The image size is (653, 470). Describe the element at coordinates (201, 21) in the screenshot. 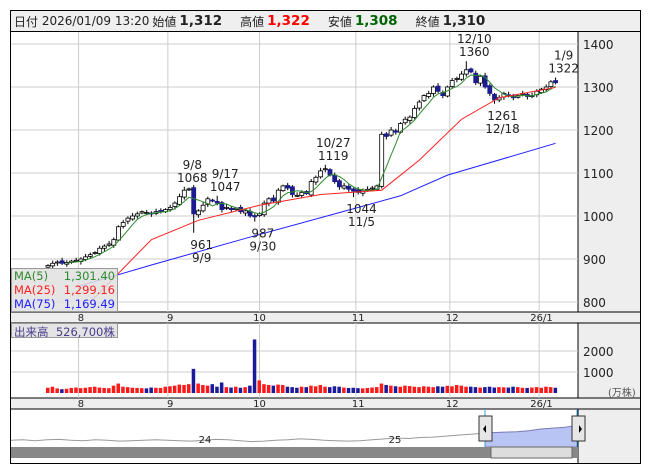

I see `open-value: 1,312` at that location.